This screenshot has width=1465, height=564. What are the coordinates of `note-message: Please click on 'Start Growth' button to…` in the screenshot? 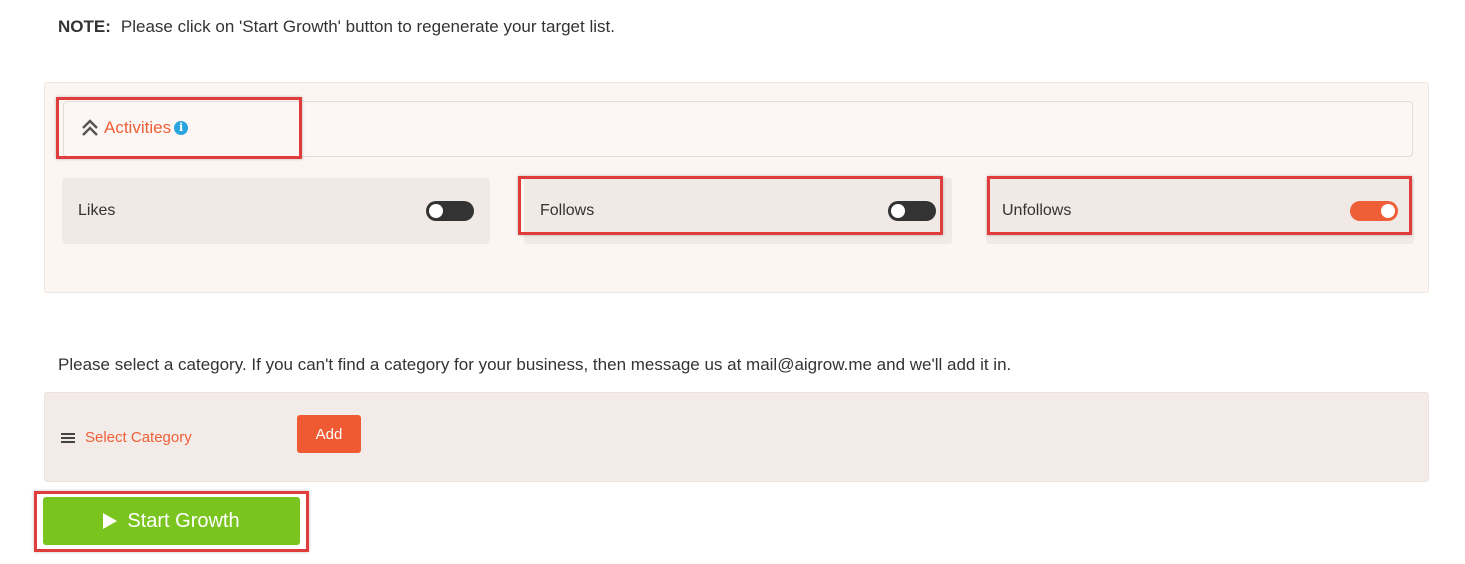 It's located at (367, 26).